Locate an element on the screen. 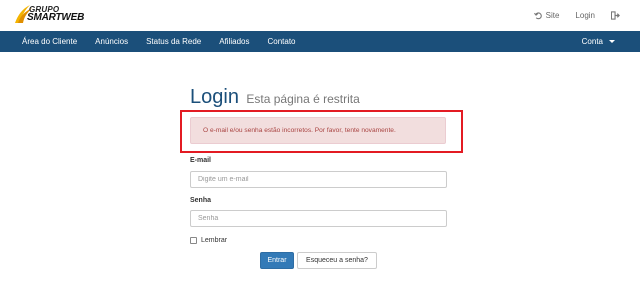 The image size is (640, 299). password-label: Senha is located at coordinates (201, 200).